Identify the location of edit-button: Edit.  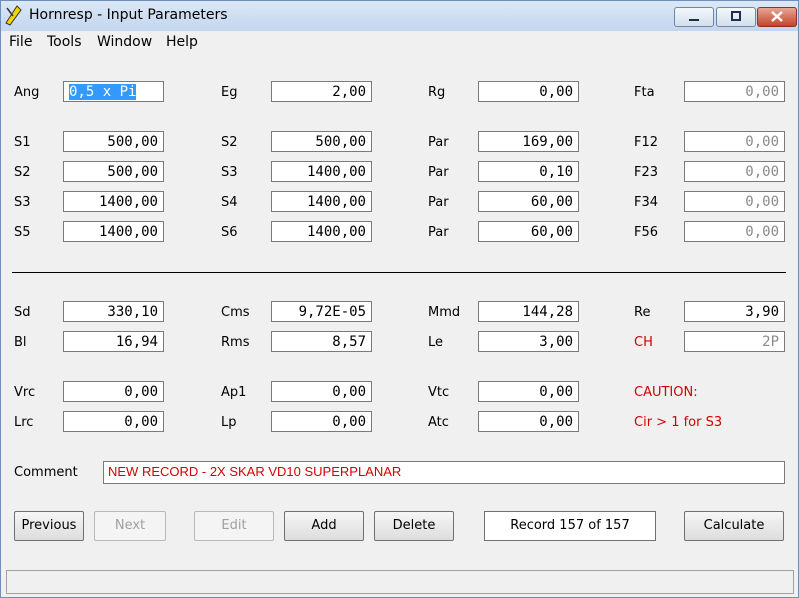
(234, 526).